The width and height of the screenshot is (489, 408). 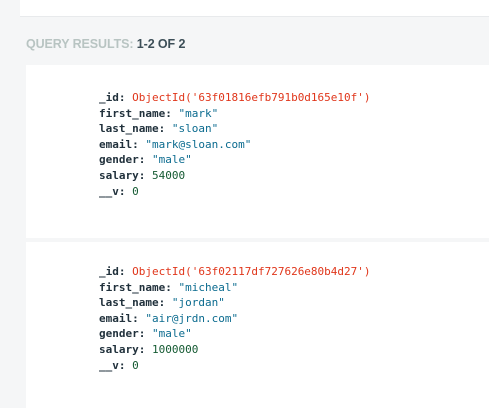 I want to click on doc-field-last-name: last_name: "sloan", so click(x=159, y=129).